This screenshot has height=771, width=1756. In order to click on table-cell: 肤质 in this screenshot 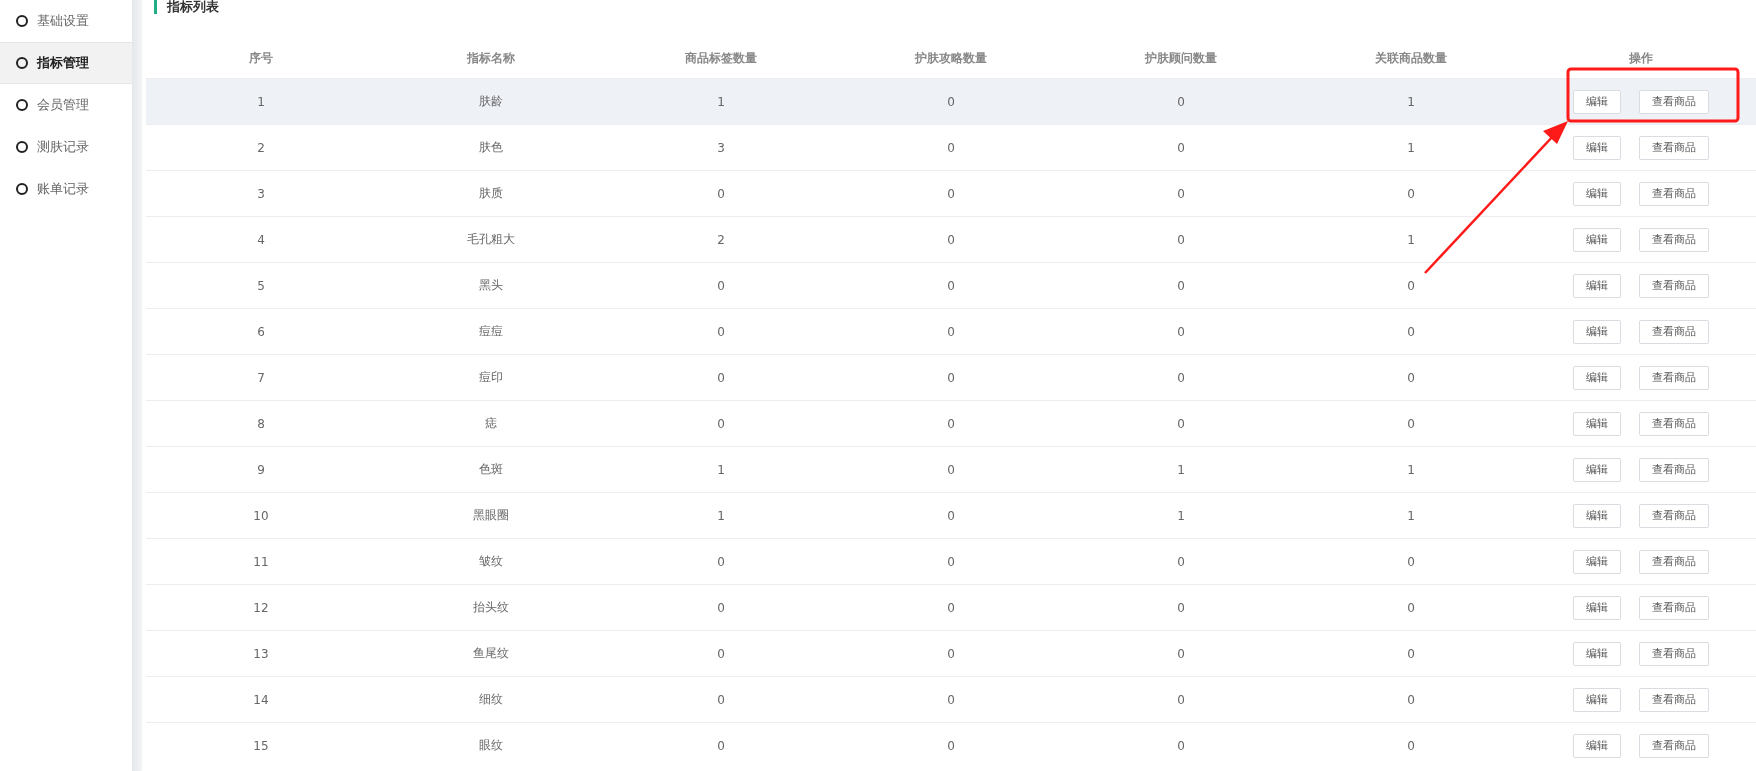, I will do `click(491, 193)`.